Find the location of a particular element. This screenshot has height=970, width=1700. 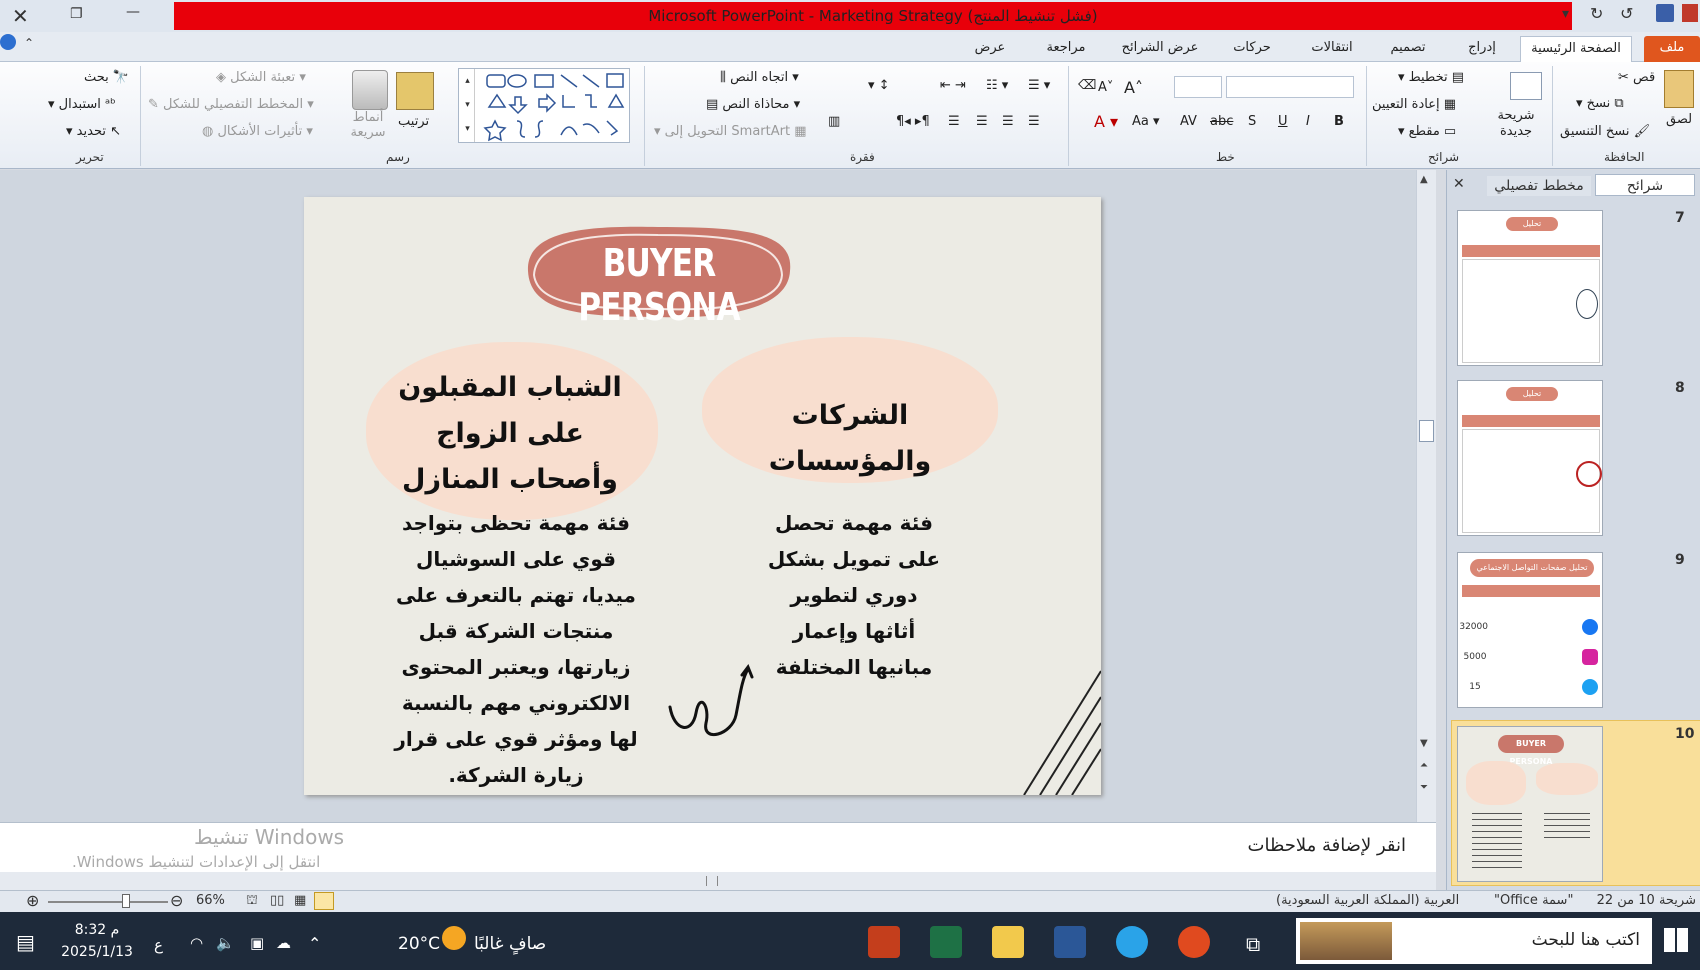

meet-icon: ▣ is located at coordinates (257, 943).